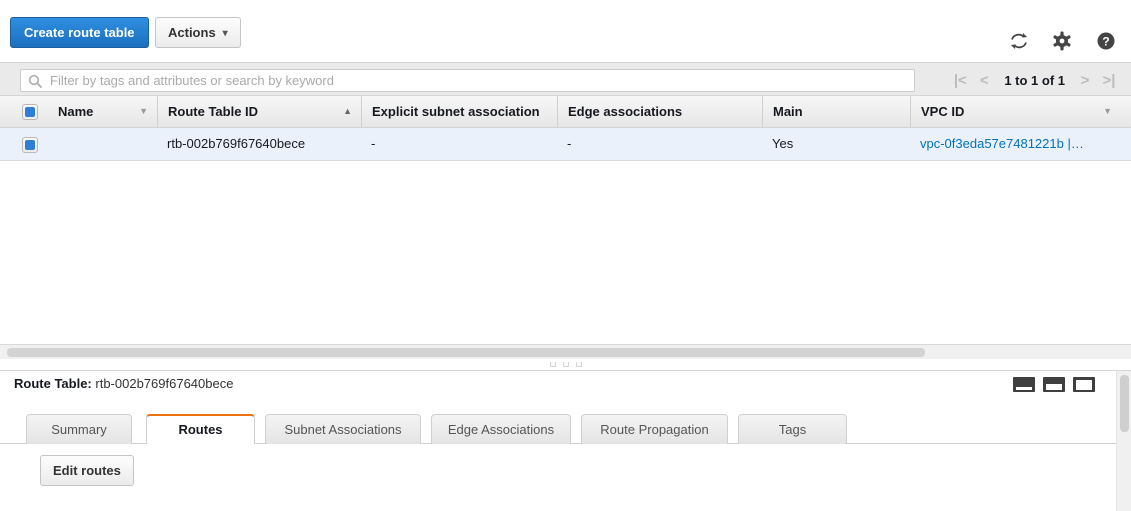 The height and width of the screenshot is (511, 1131). Describe the element at coordinates (259, 111) in the screenshot. I see `column-header-route-table-id: Route Table ID ▲` at that location.